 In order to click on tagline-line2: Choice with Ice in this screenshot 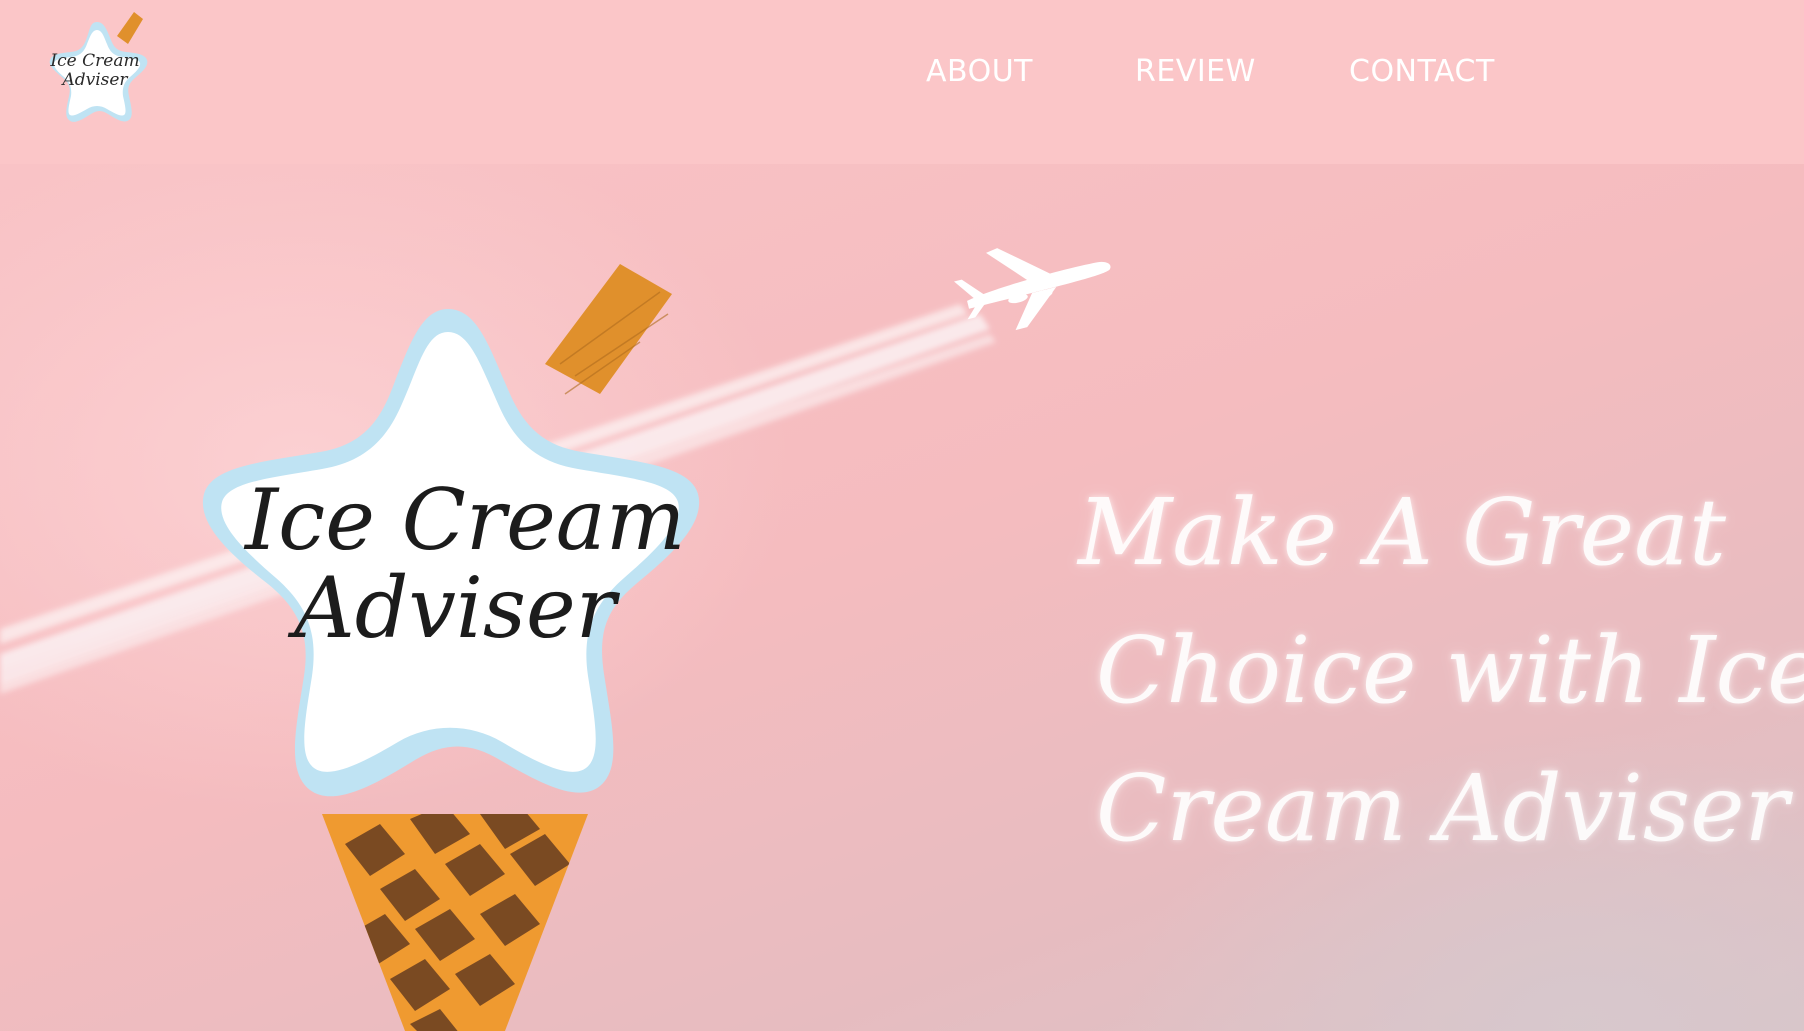, I will do `click(1450, 670)`.